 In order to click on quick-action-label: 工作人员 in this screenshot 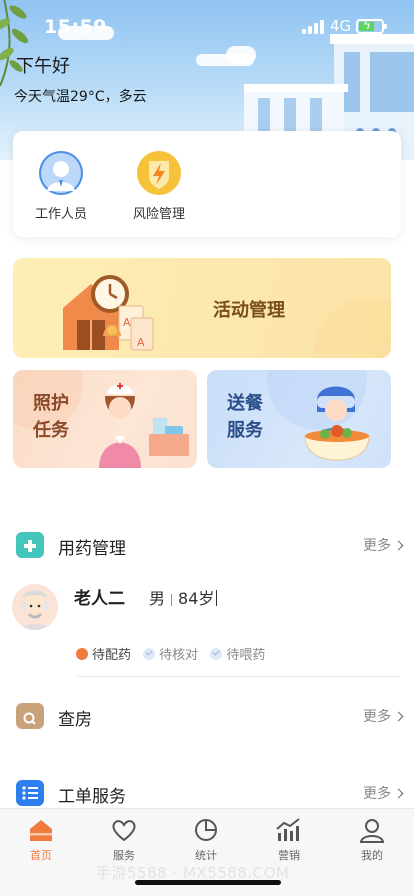, I will do `click(60, 214)`.